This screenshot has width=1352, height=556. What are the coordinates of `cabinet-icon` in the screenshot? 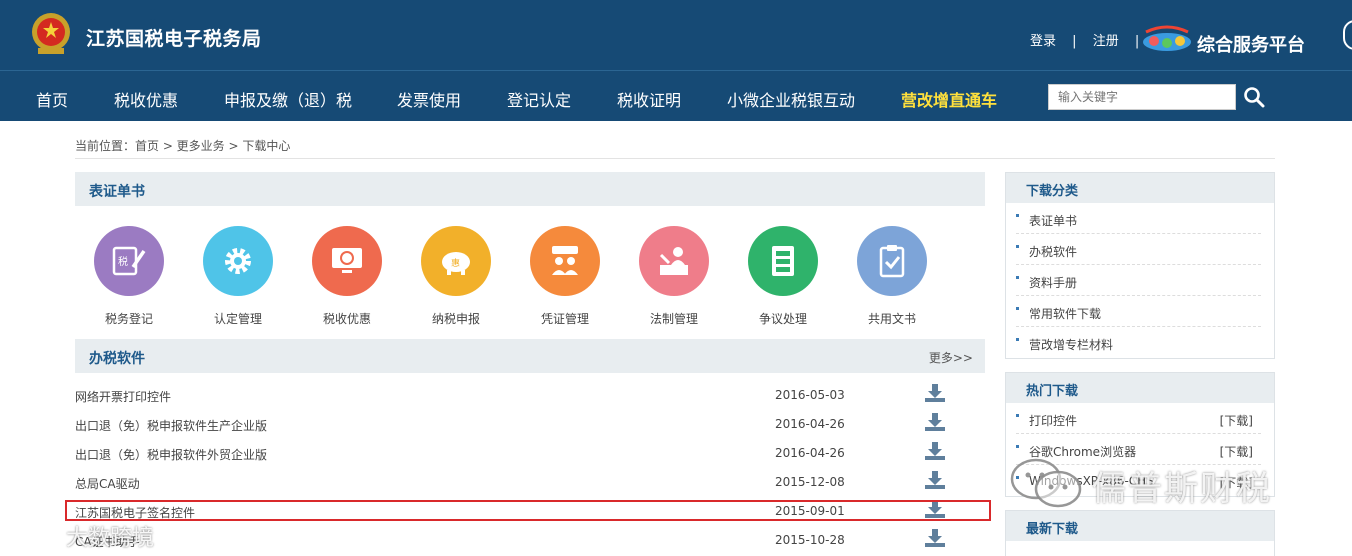 It's located at (783, 261).